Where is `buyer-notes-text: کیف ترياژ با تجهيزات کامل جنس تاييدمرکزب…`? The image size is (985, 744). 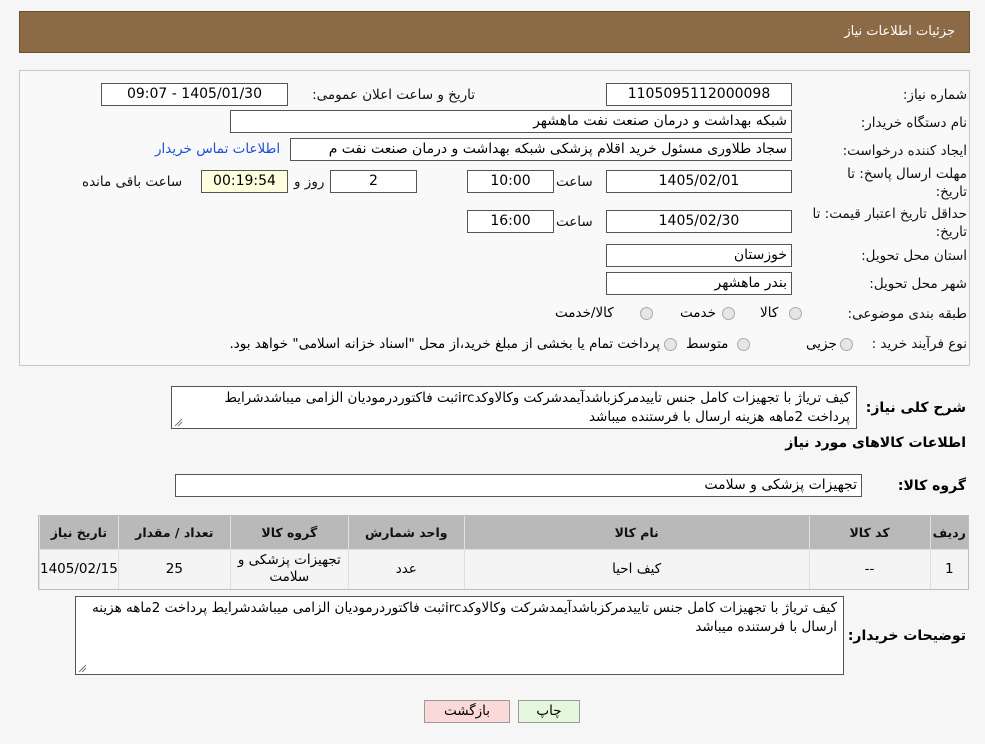 buyer-notes-text: کیف ترياژ با تجهيزات کامل جنس تاييدمرکزب… is located at coordinates (464, 617).